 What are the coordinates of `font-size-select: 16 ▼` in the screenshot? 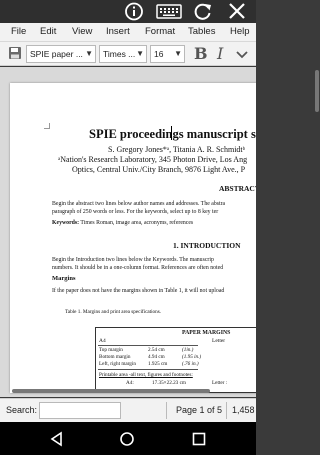 It's located at (167, 54).